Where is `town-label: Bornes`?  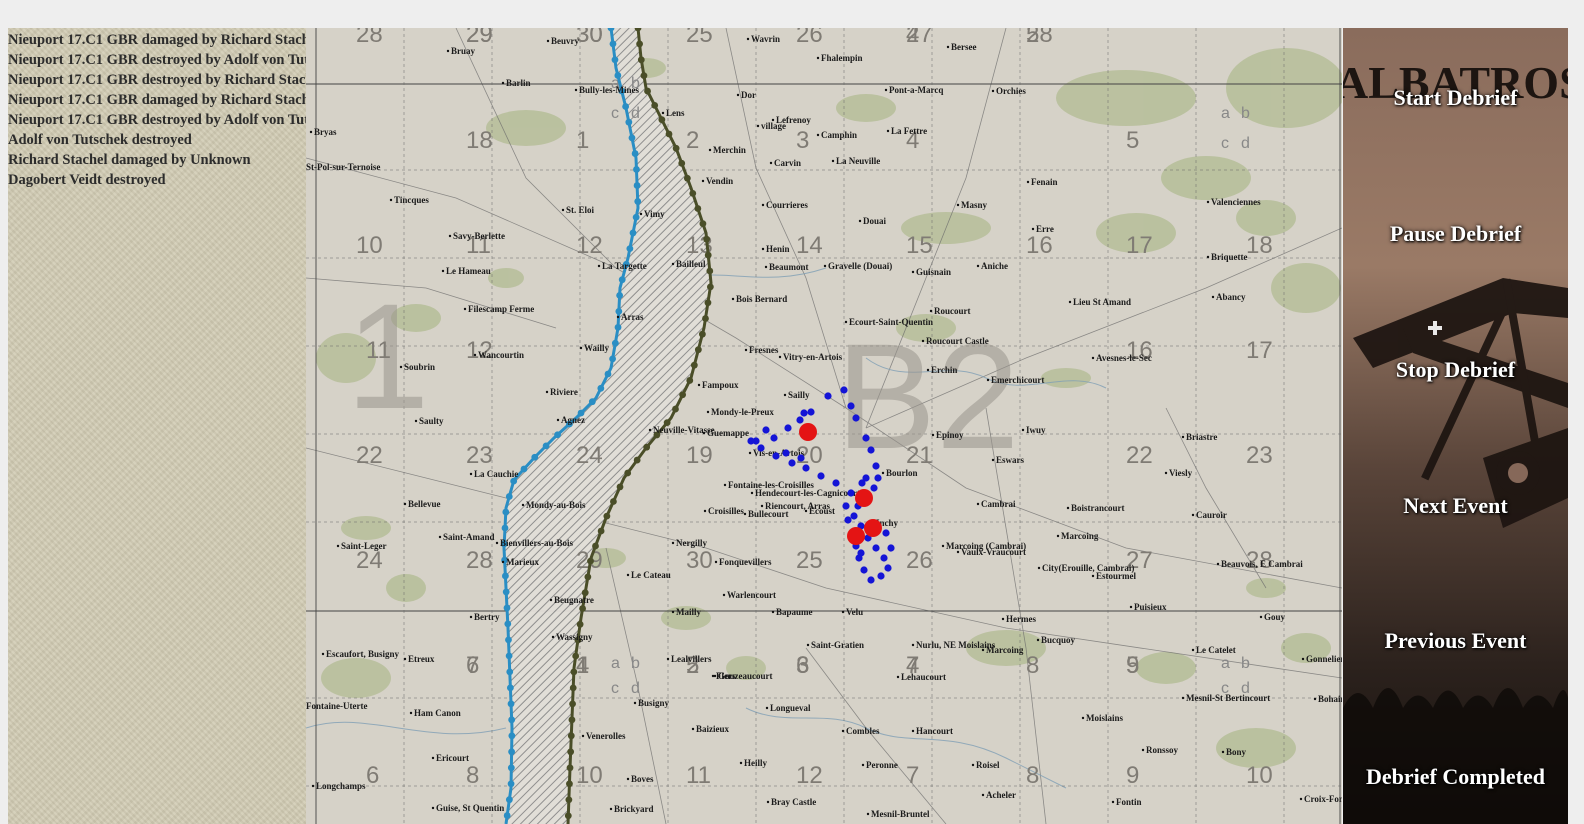
town-label: Bornes is located at coordinates (319, 29).